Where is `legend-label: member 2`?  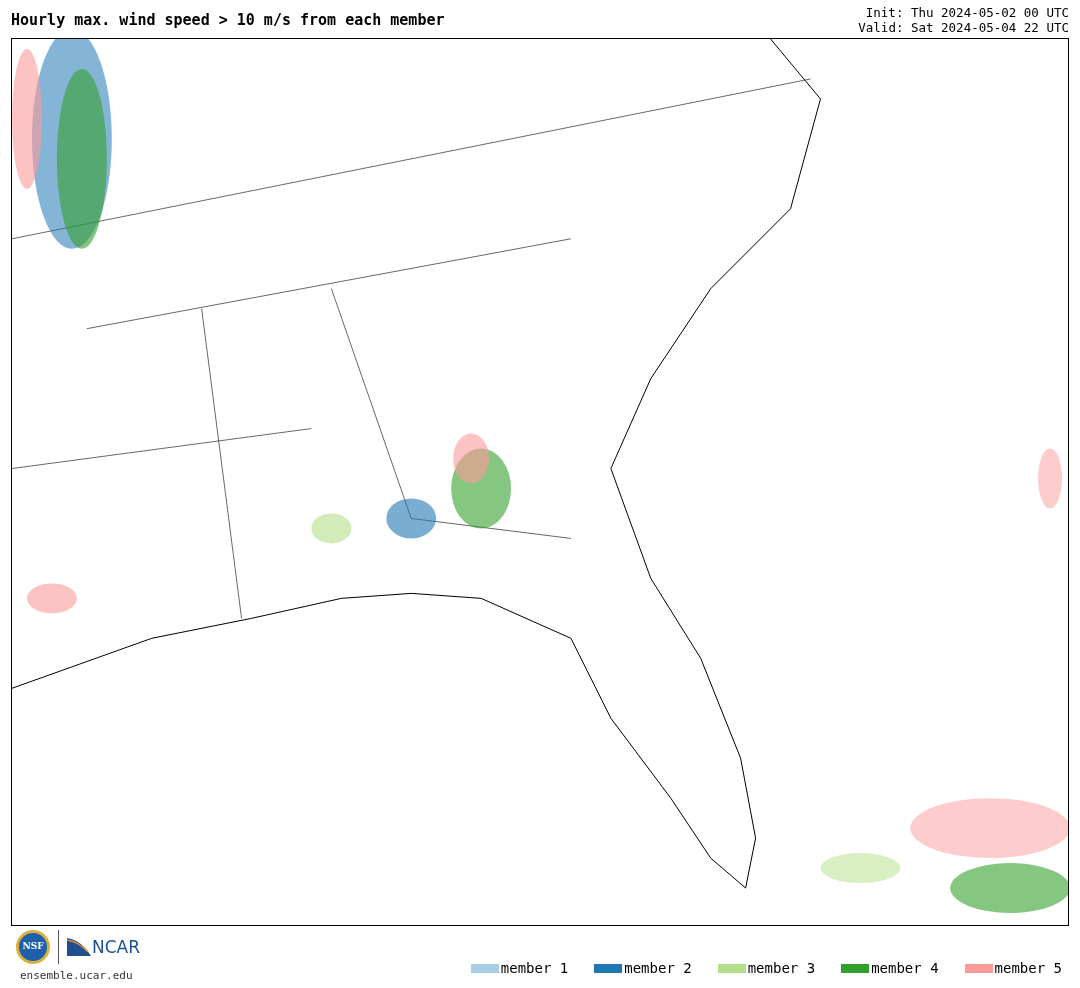
legend-label: member 2 is located at coordinates (658, 968).